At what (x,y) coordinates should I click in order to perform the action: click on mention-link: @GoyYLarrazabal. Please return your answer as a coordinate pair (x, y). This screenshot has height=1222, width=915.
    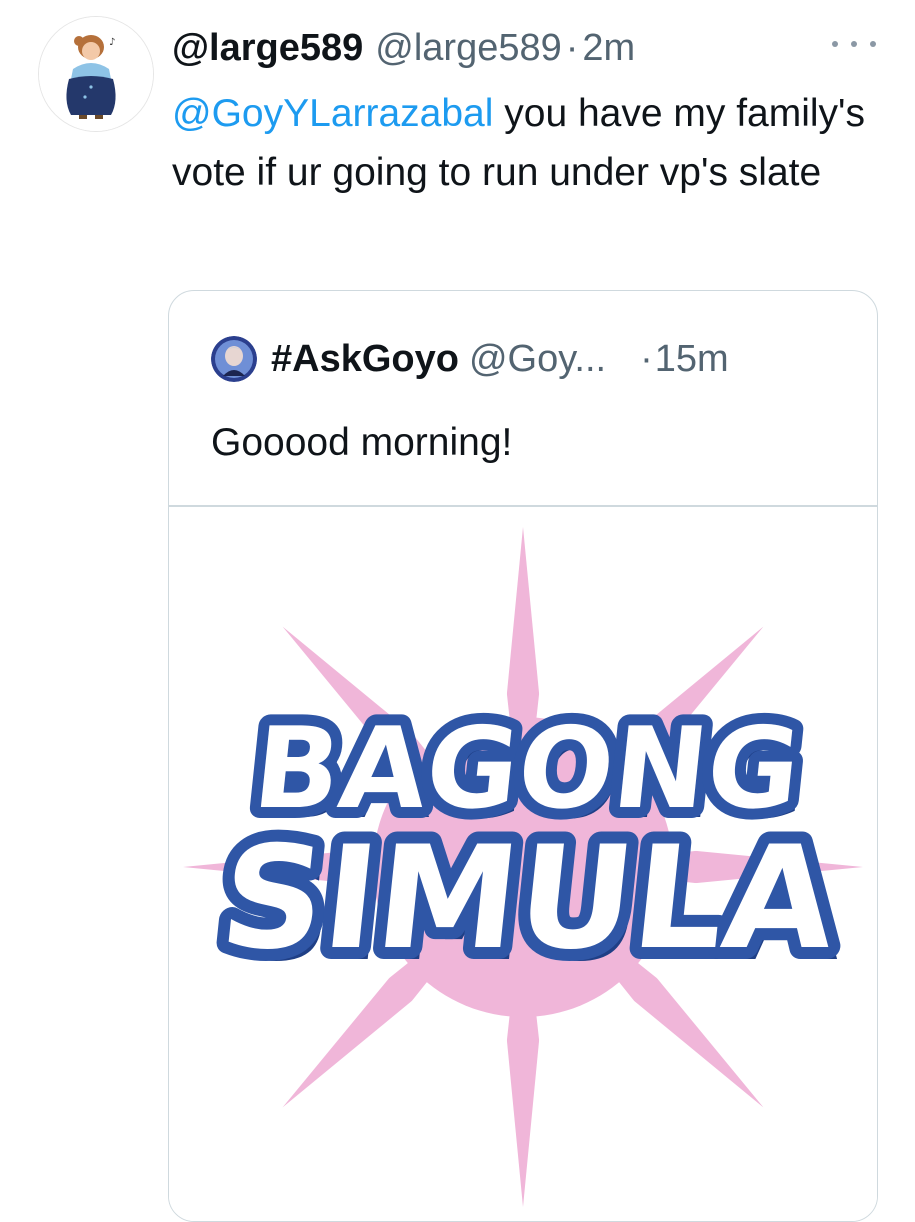
    Looking at the image, I should click on (332, 113).